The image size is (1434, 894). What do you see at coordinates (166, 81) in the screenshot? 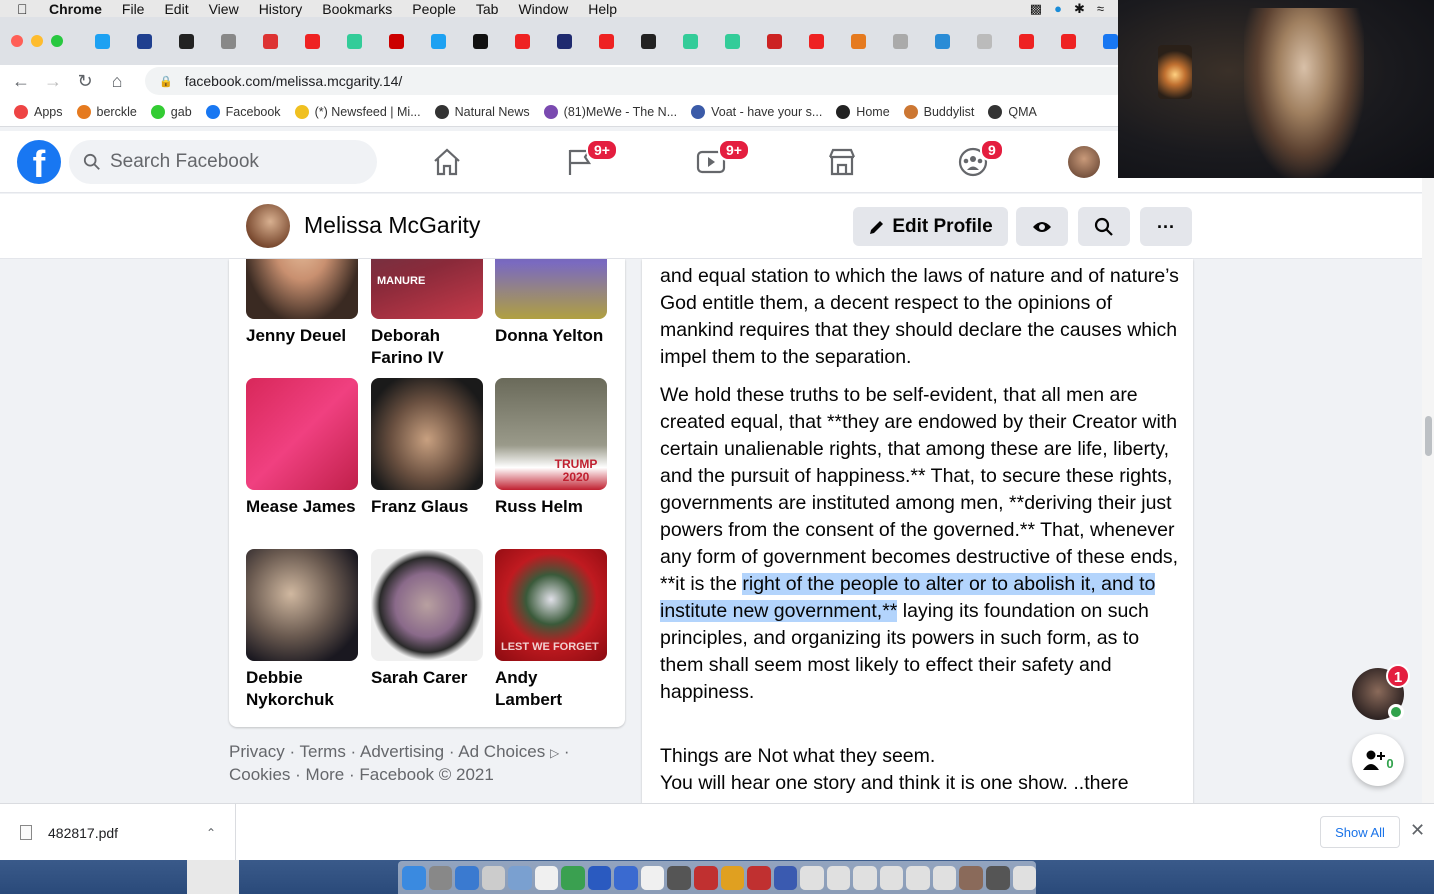
I see `lock-icon: 🔒` at bounding box center [166, 81].